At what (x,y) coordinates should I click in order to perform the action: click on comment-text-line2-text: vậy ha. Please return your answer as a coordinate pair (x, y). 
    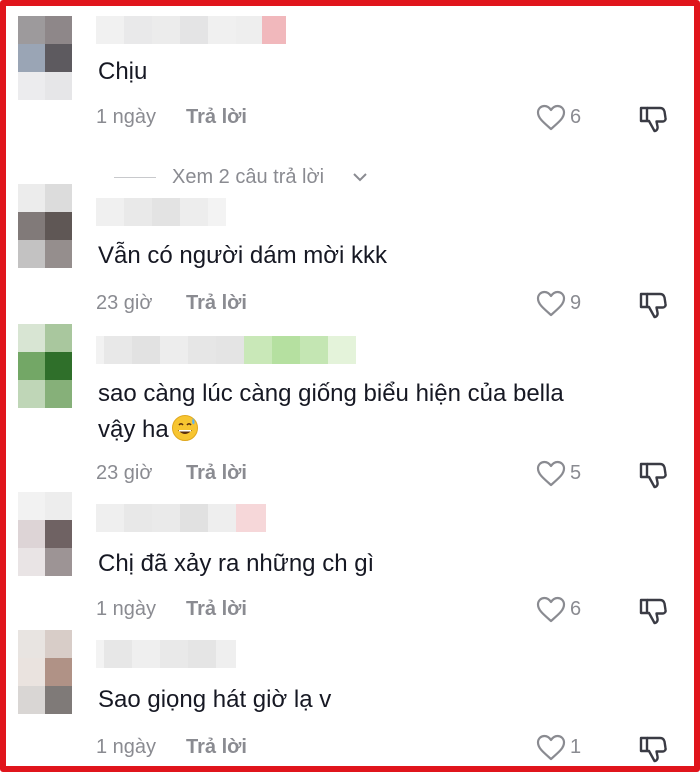
    Looking at the image, I should click on (133, 429).